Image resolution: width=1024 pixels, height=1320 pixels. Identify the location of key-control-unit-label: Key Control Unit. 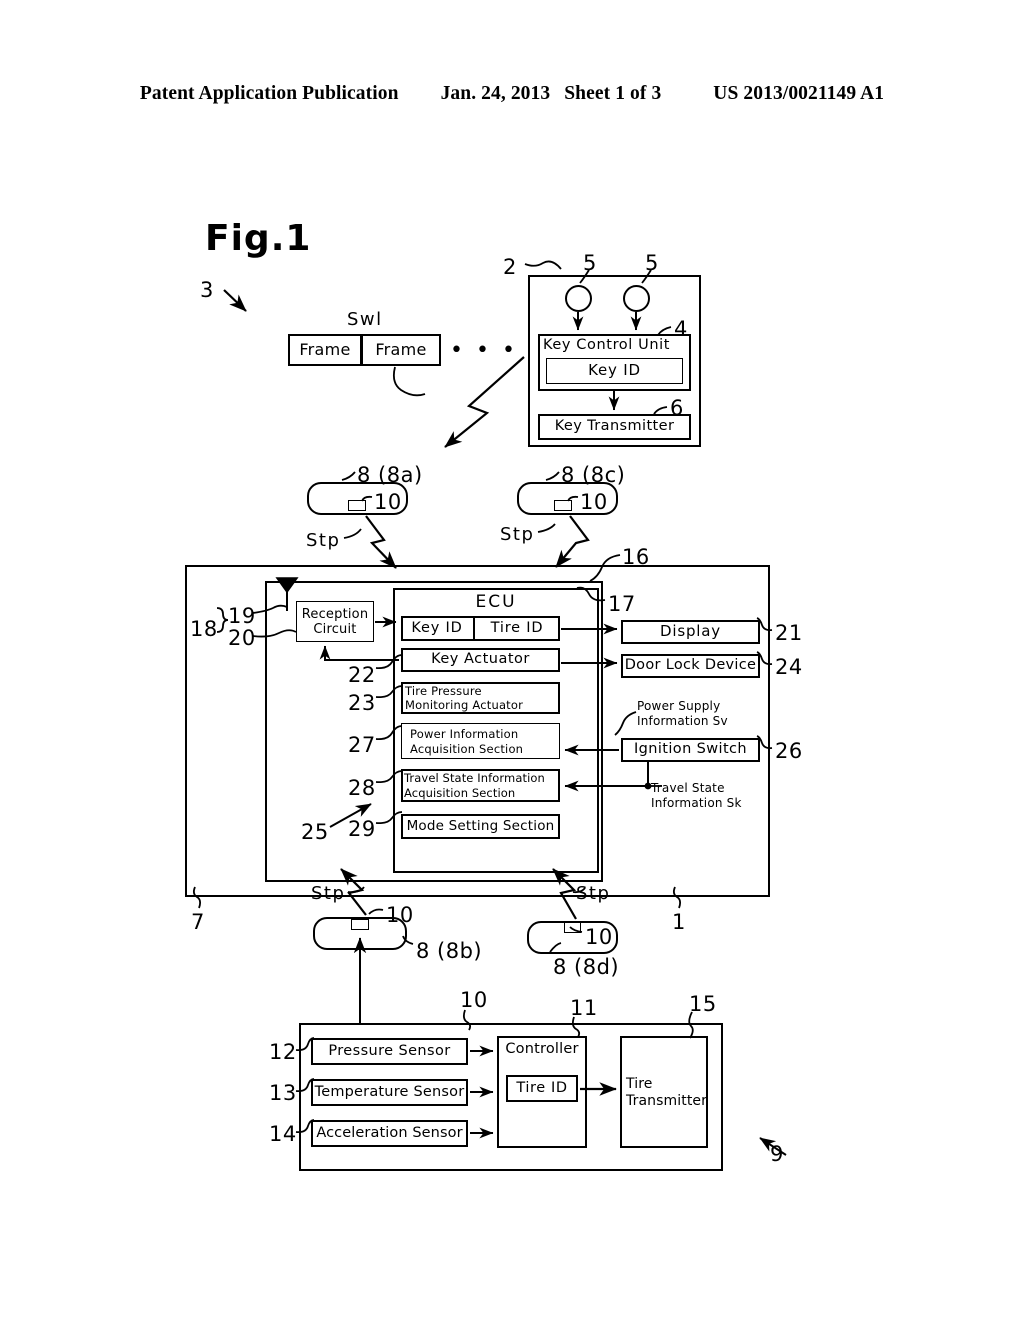
(607, 345).